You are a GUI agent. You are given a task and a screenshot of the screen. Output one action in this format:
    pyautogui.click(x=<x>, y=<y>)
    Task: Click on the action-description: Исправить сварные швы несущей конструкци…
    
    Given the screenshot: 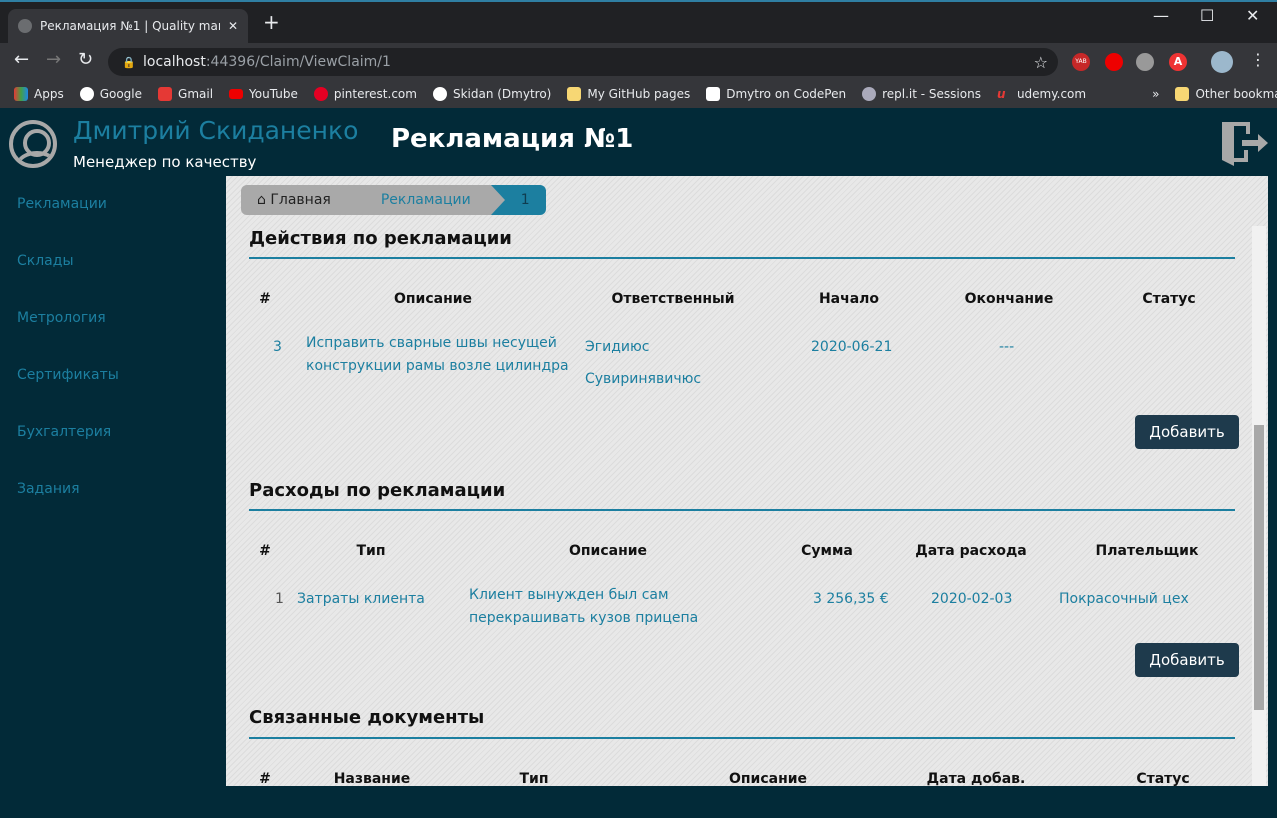 What is the action you would take?
    pyautogui.click(x=438, y=355)
    